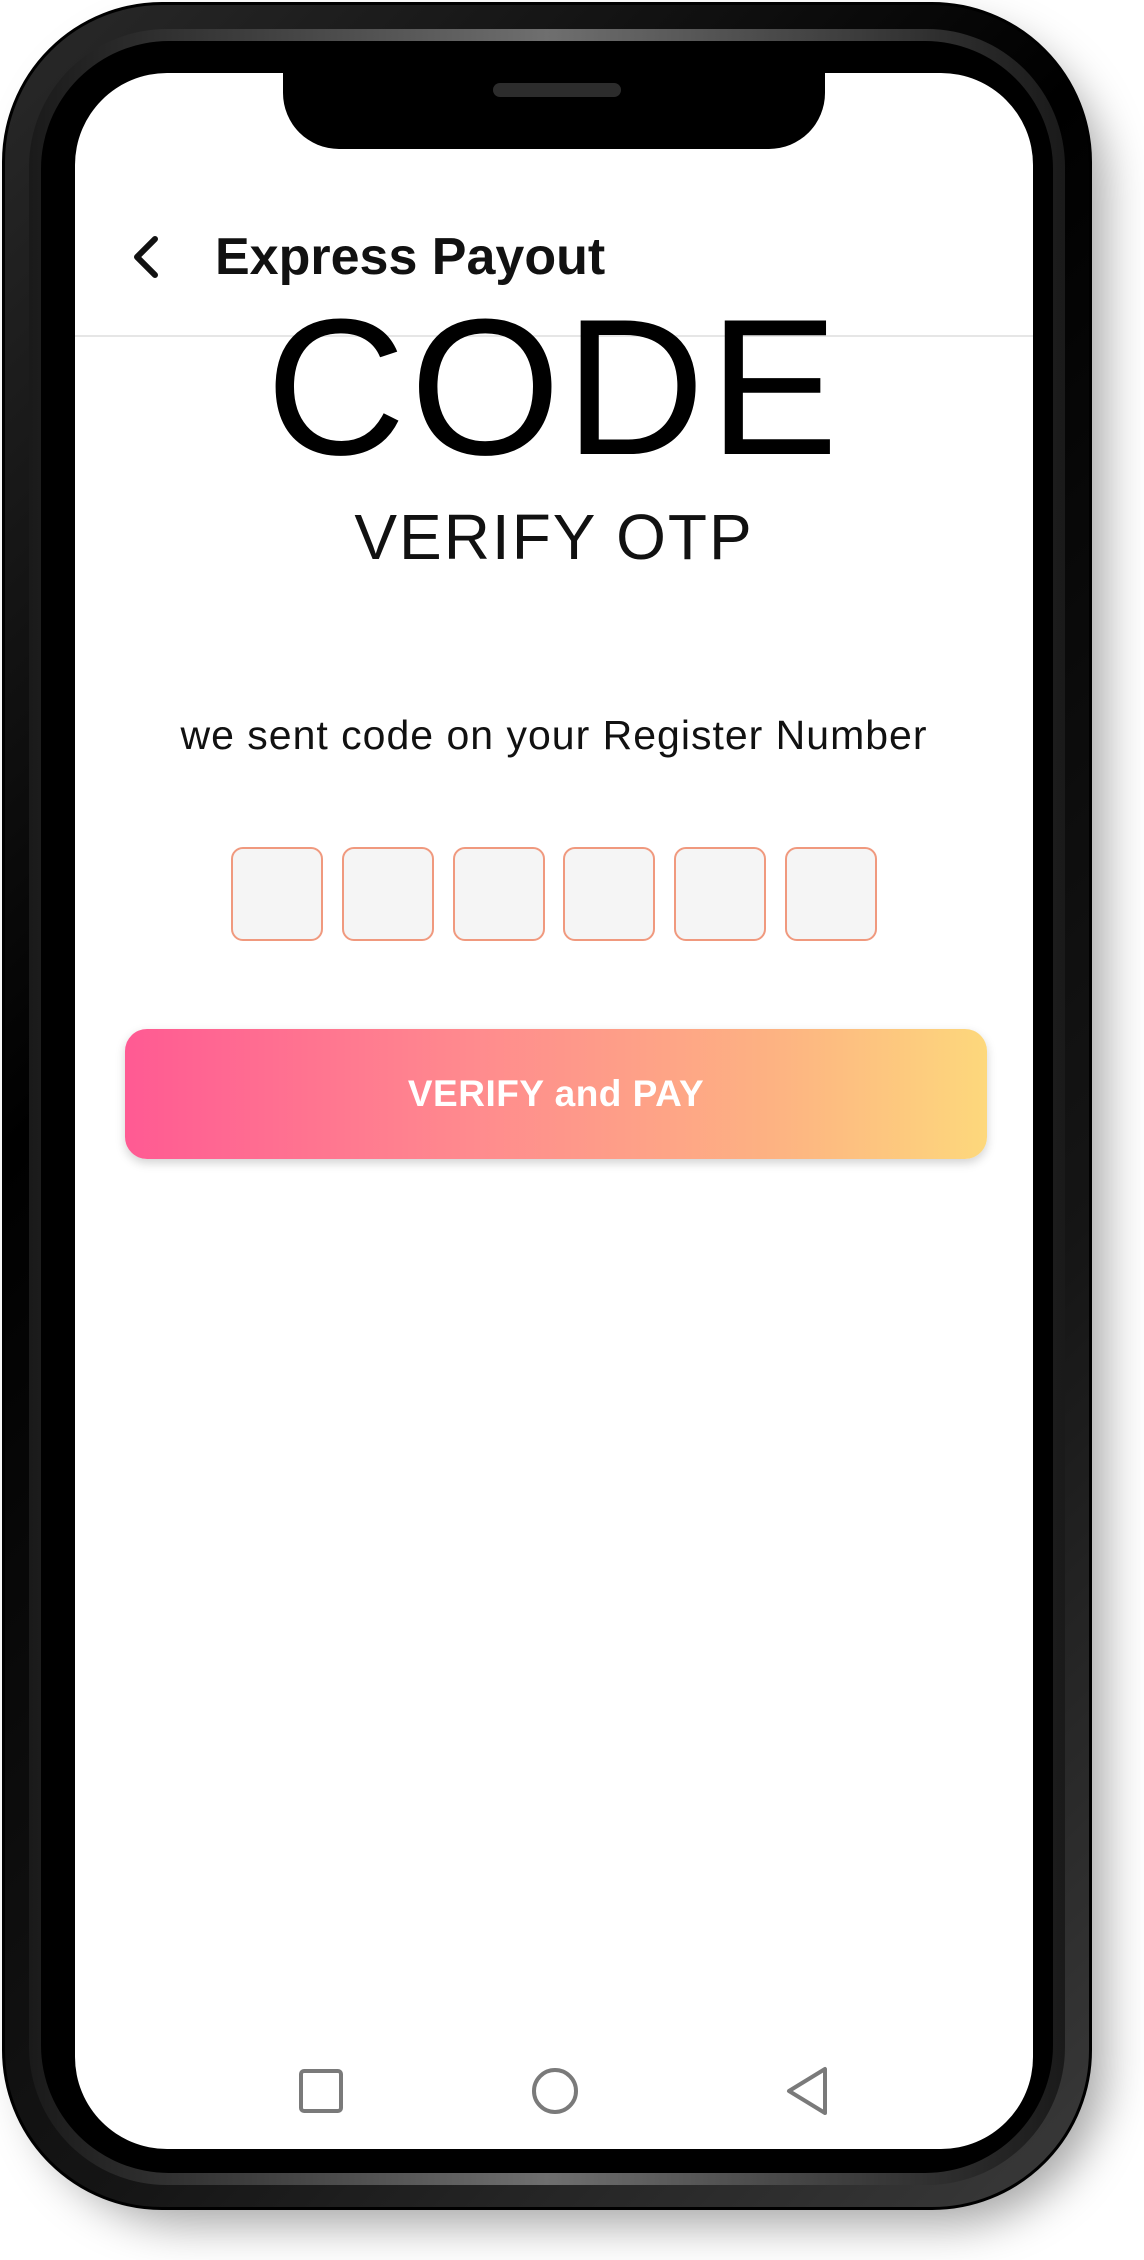 The image size is (1144, 2260). What do you see at coordinates (554, 387) in the screenshot?
I see `code-heading: CODE` at bounding box center [554, 387].